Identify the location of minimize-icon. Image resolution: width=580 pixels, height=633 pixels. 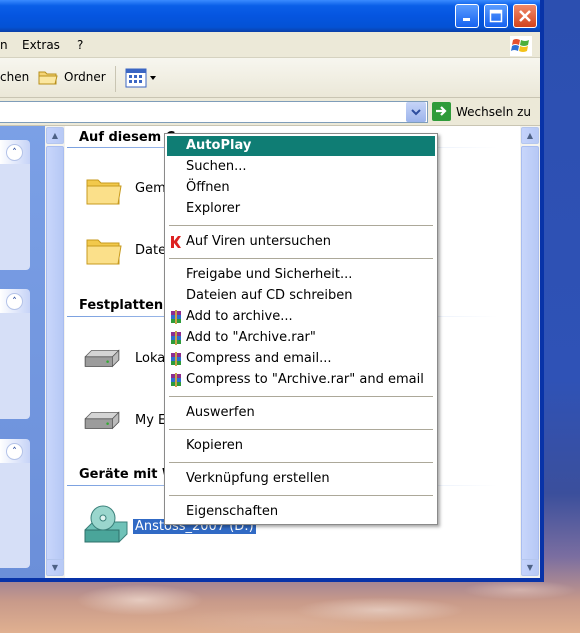
(466, 19).